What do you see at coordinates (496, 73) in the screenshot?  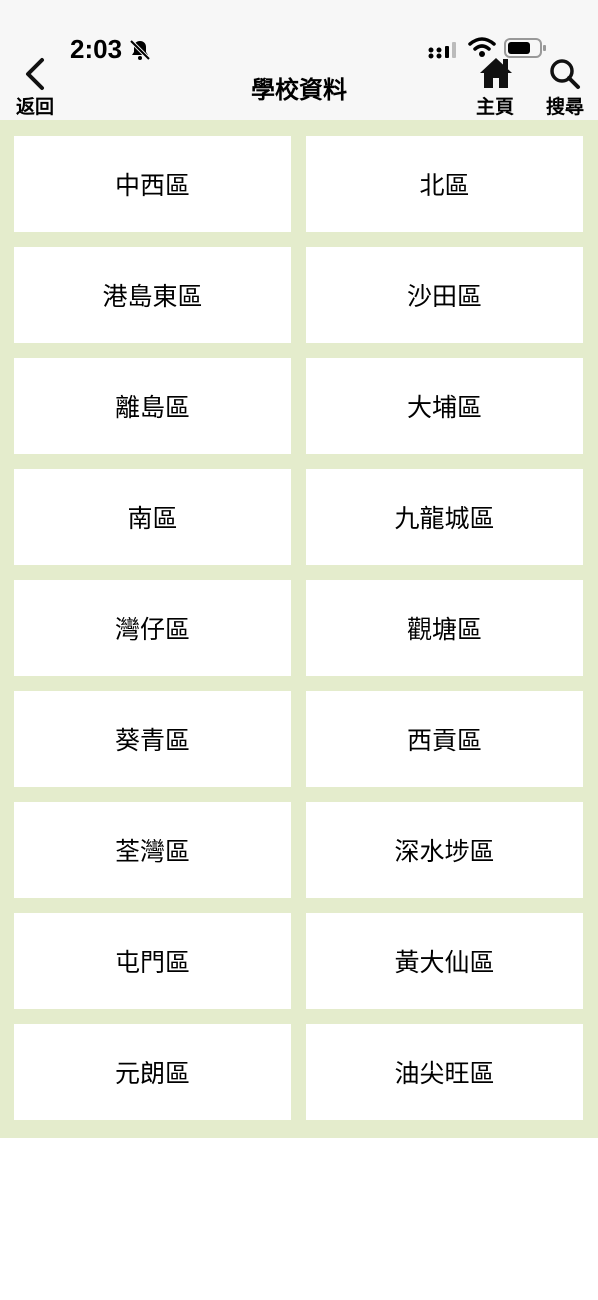 I see `home-icon` at bounding box center [496, 73].